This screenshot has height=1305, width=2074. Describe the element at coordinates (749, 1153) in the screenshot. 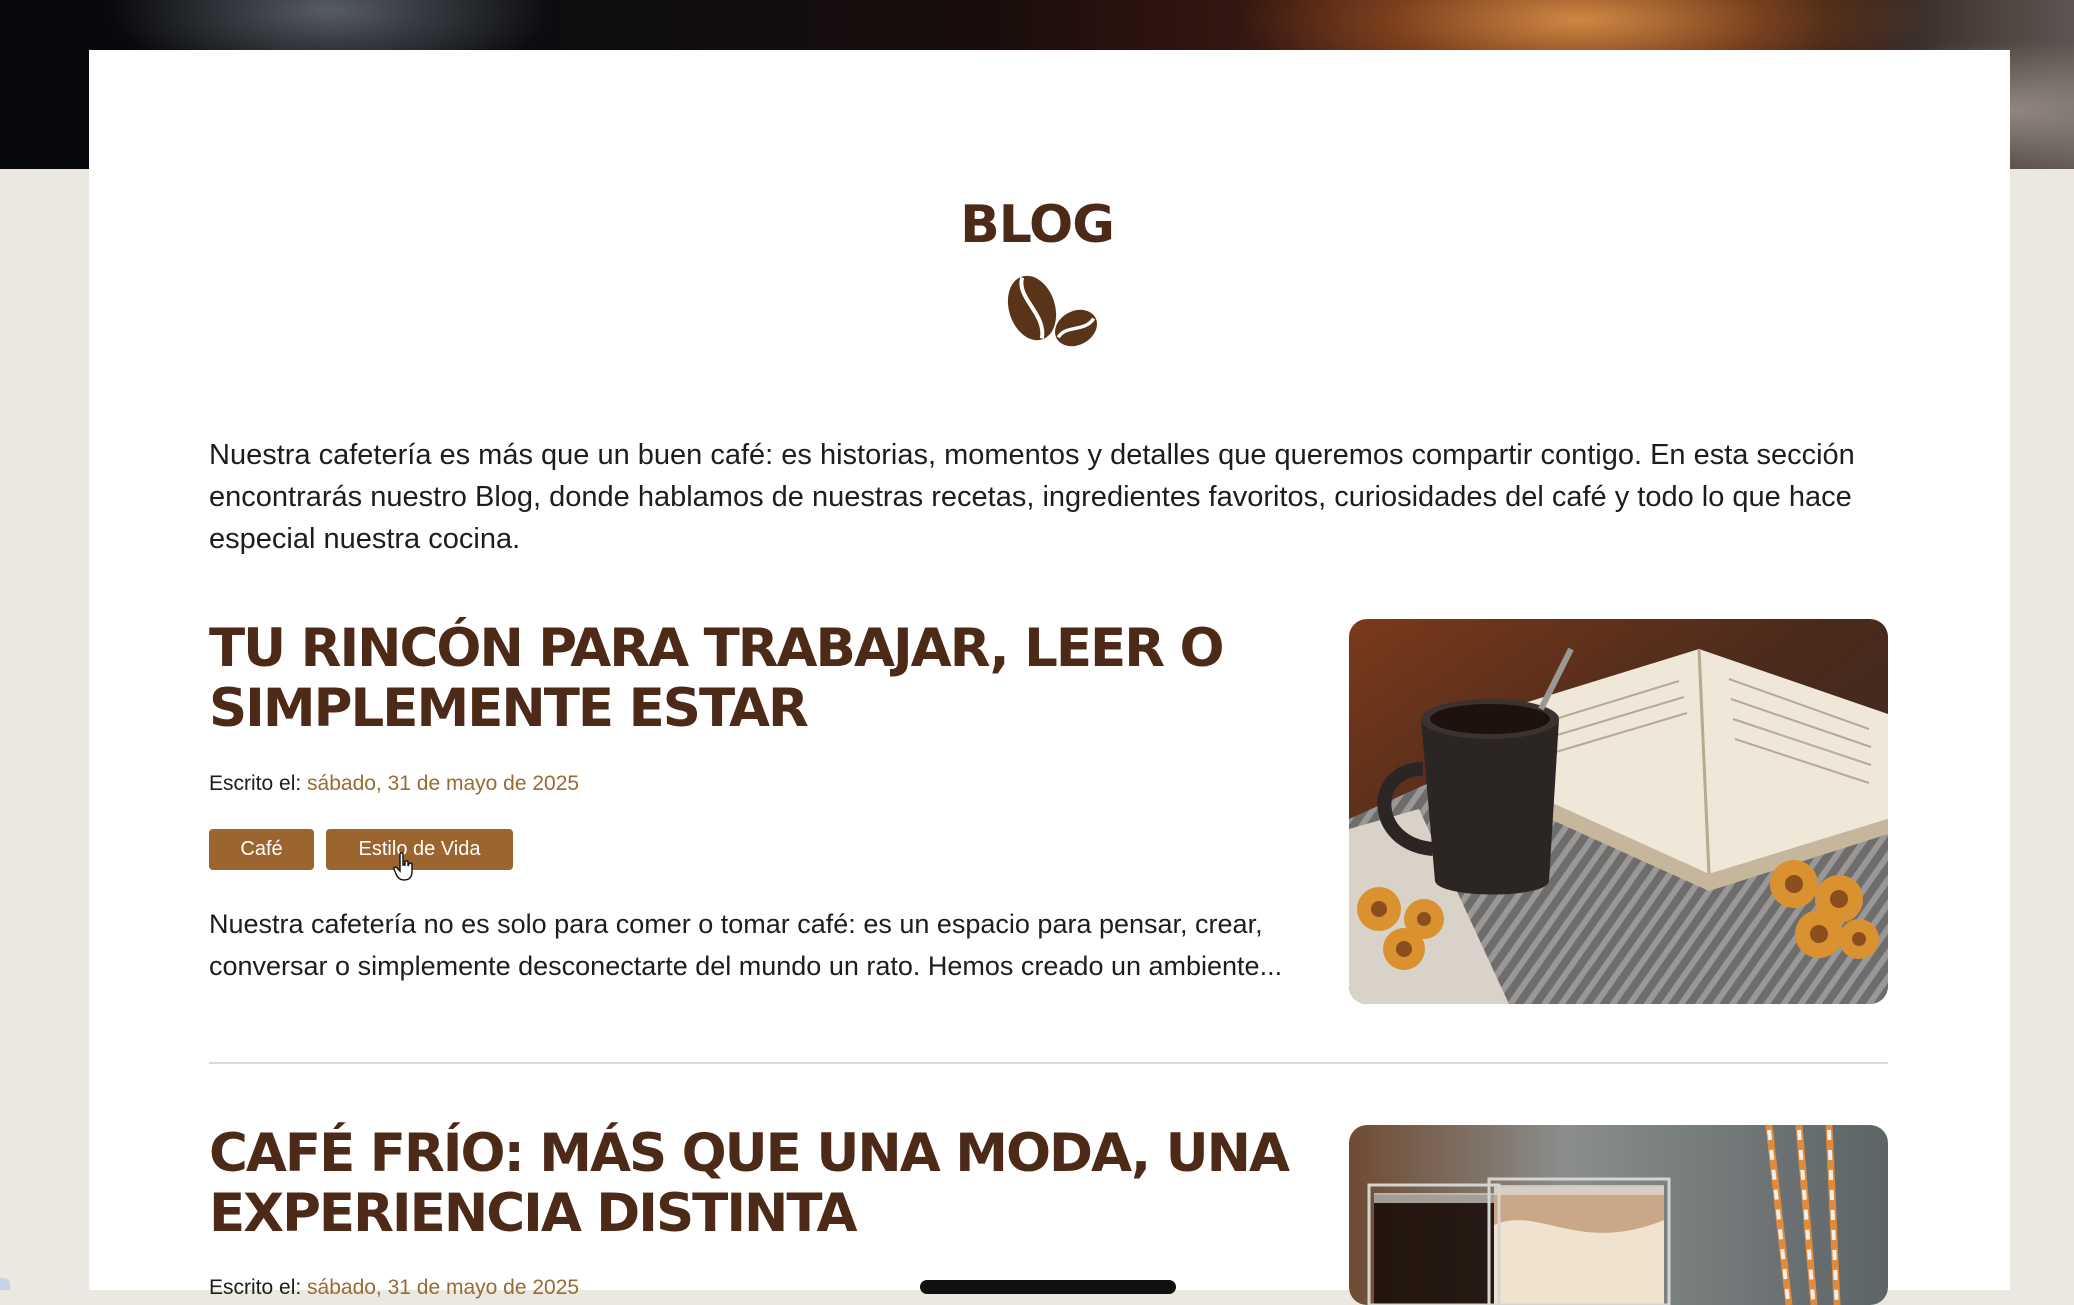

I see `post-title-line: CAFÉ FRÍO: MÁS QUE UNA MODA, UNA` at that location.